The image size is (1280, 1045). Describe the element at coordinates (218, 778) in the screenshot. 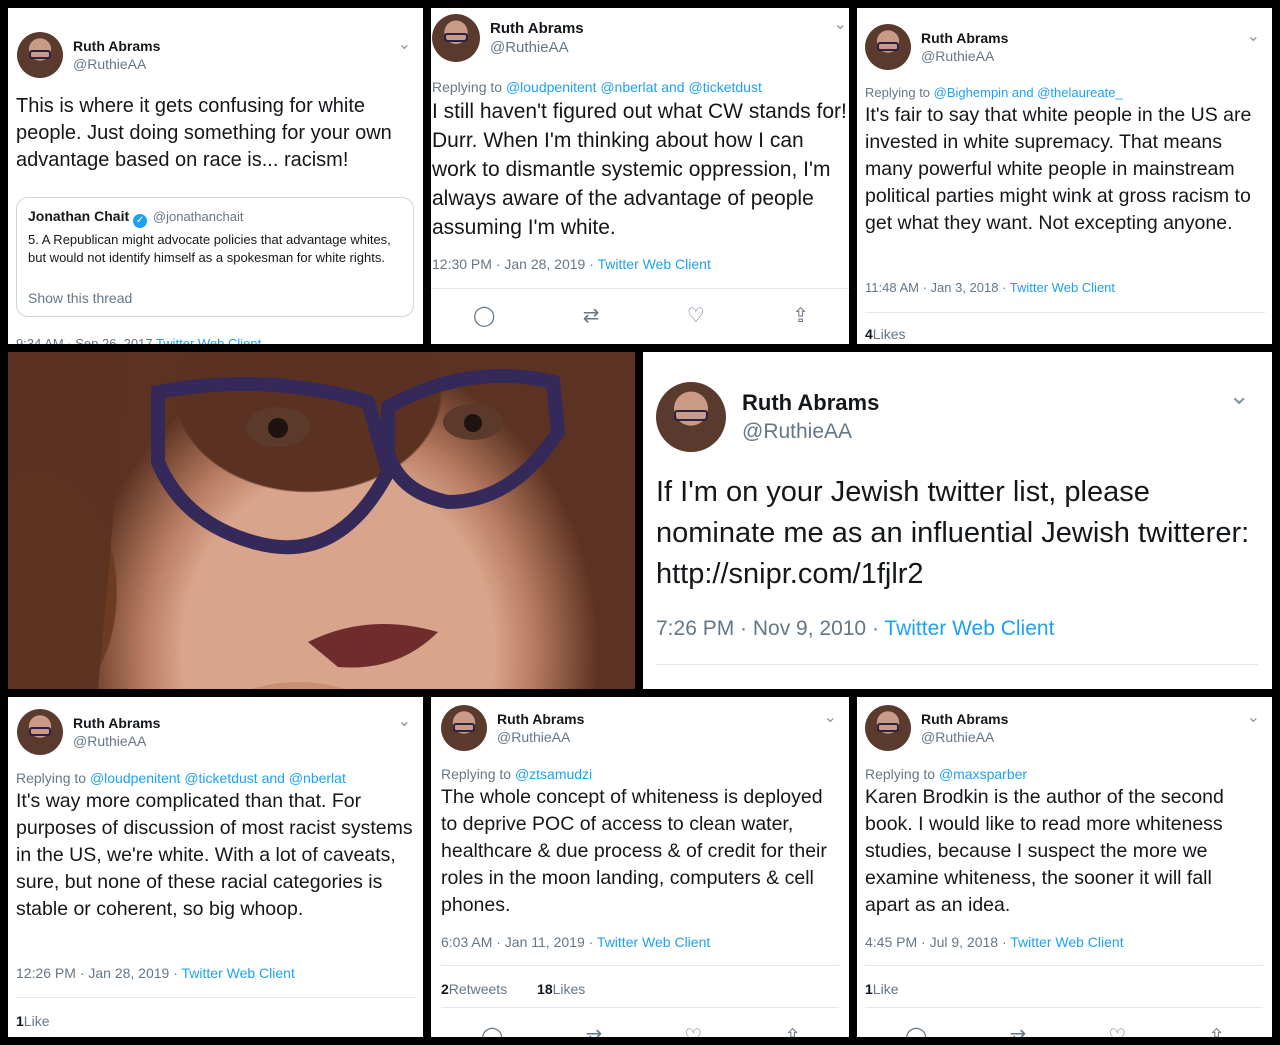

I see `replying-to-users: @loudpenitent @ticketdust and @nberlat` at that location.